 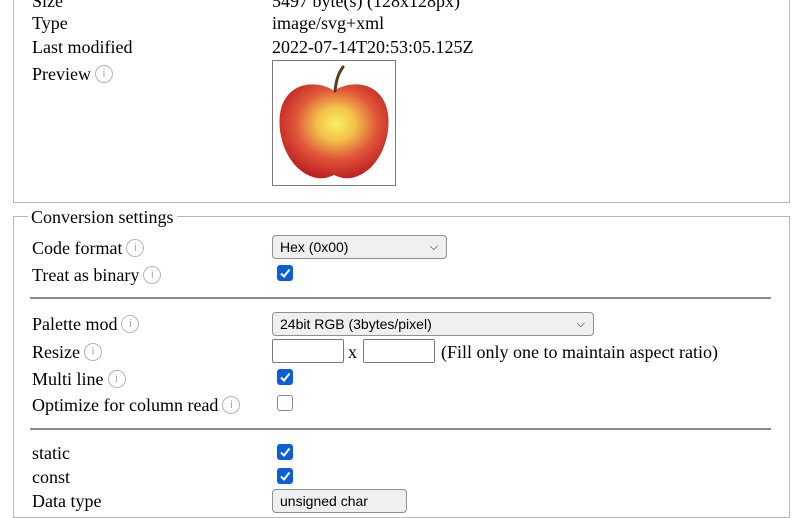 What do you see at coordinates (352, 352) in the screenshot?
I see `resize-x-separator: x` at bounding box center [352, 352].